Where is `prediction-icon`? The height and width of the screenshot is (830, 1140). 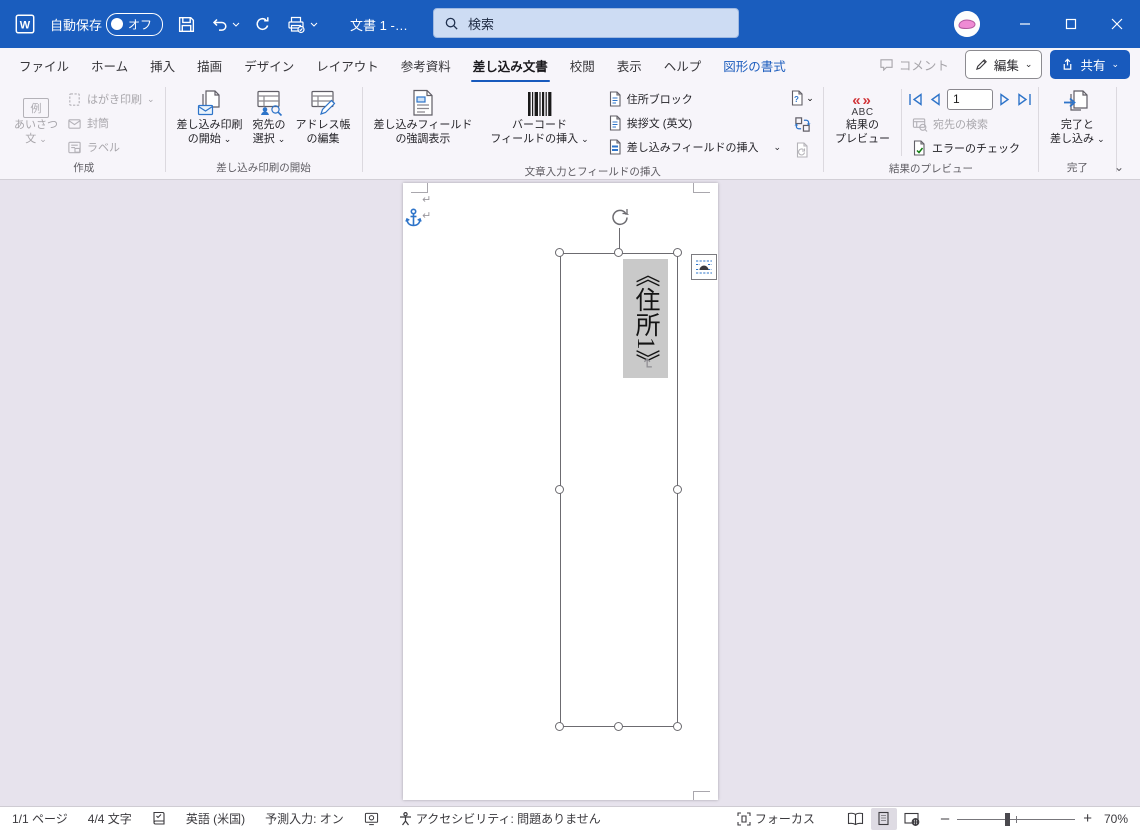
prediction-icon is located at coordinates (371, 819).